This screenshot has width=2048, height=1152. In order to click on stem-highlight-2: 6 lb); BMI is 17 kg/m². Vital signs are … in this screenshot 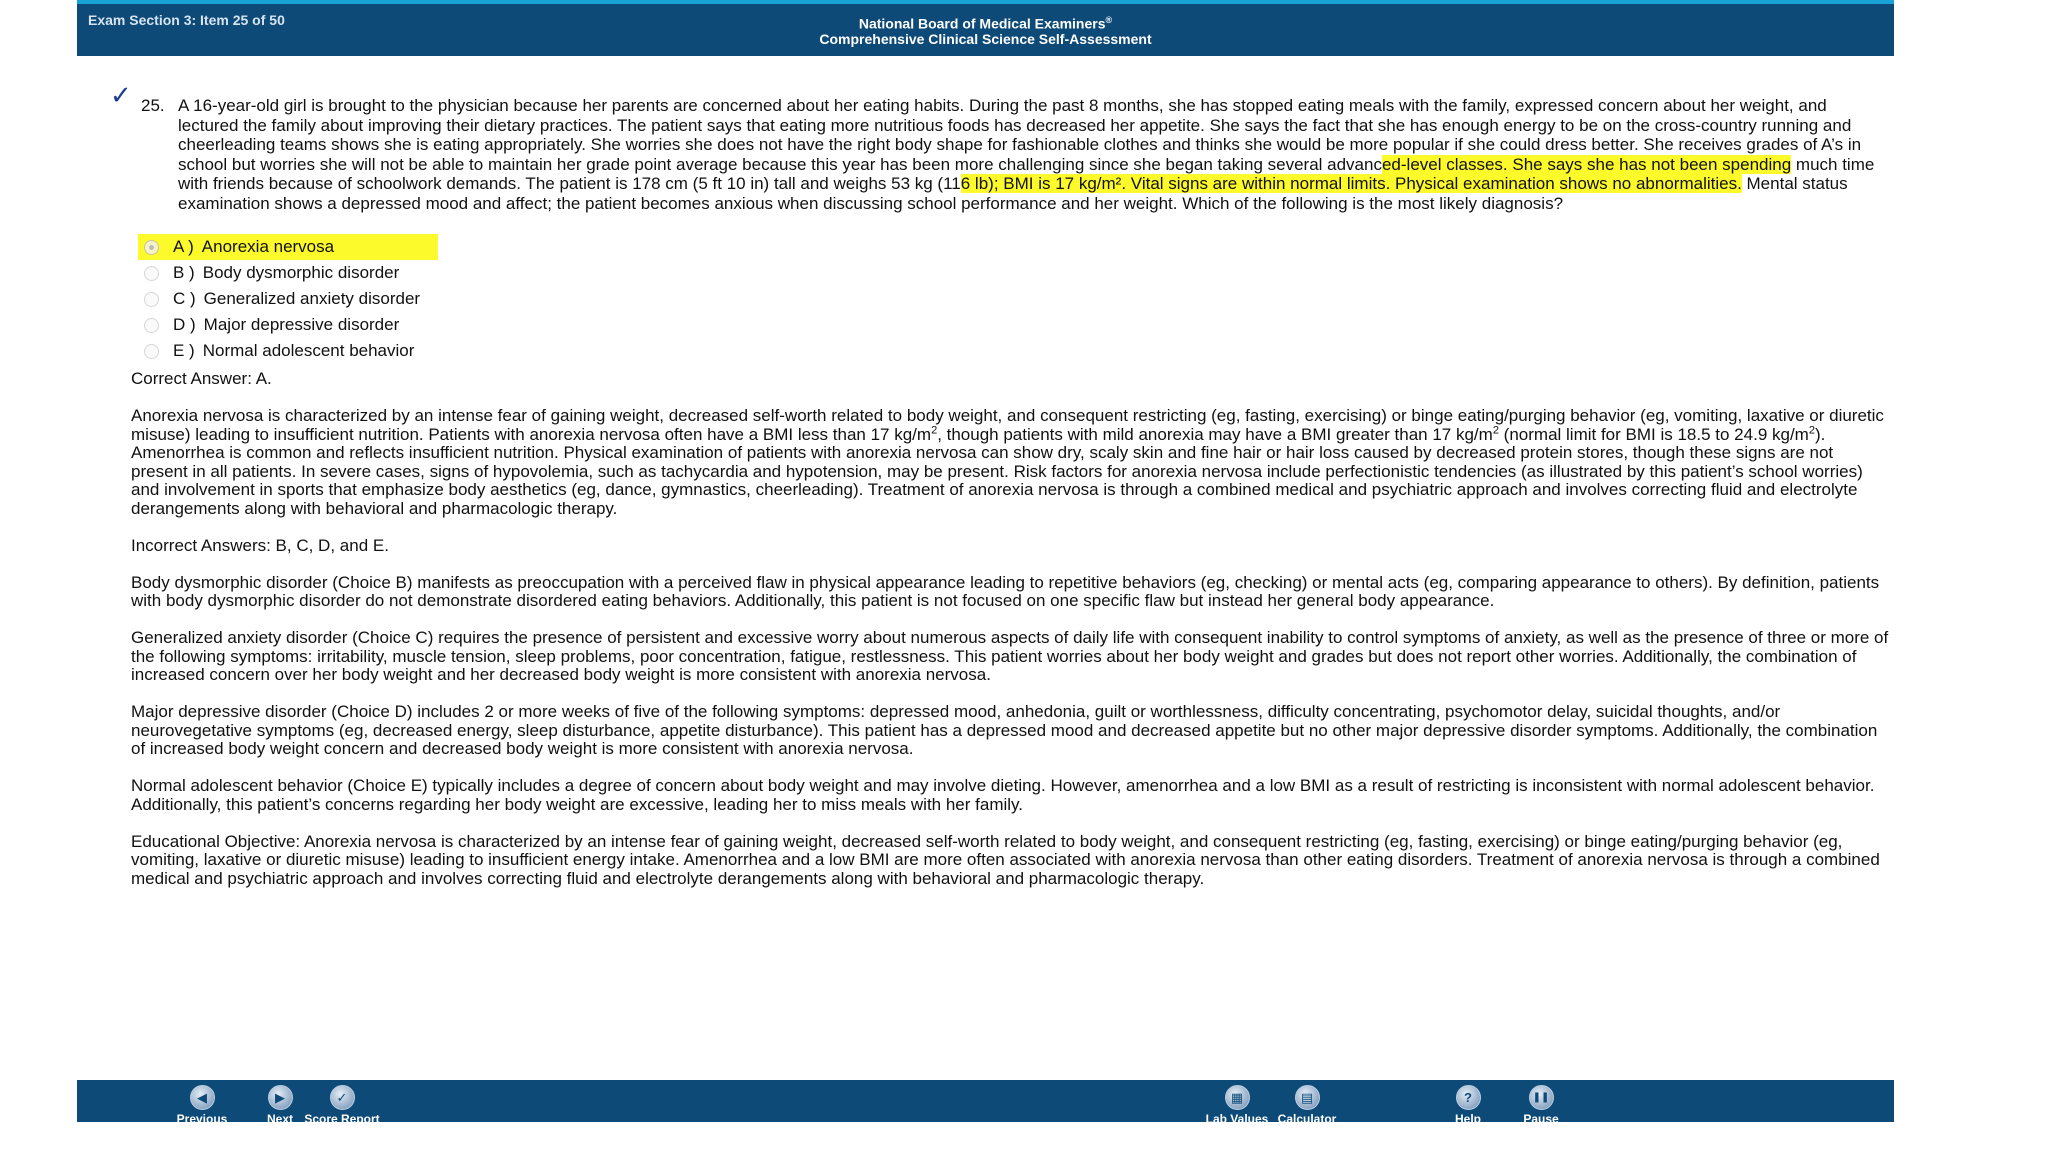, I will do `click(1351, 184)`.